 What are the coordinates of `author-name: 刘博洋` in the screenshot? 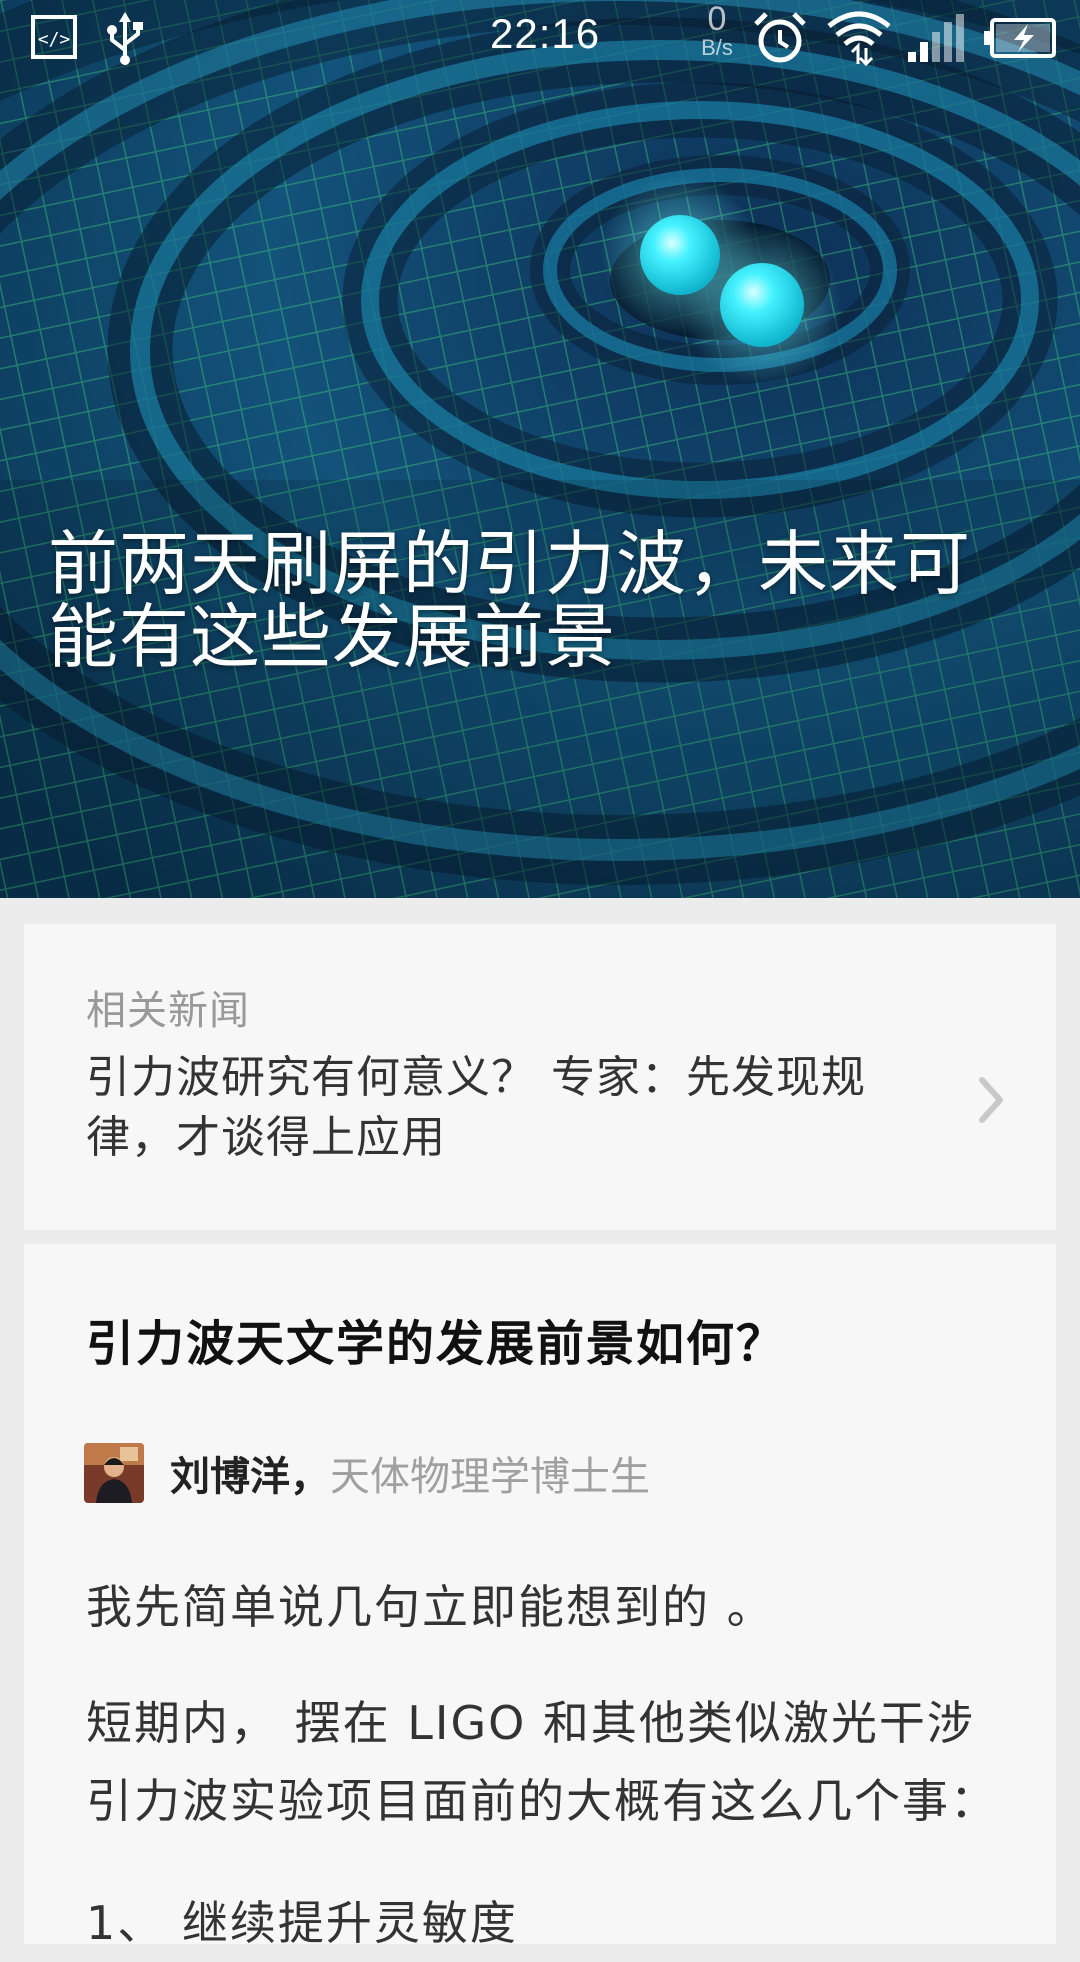 It's located at (230, 1473).